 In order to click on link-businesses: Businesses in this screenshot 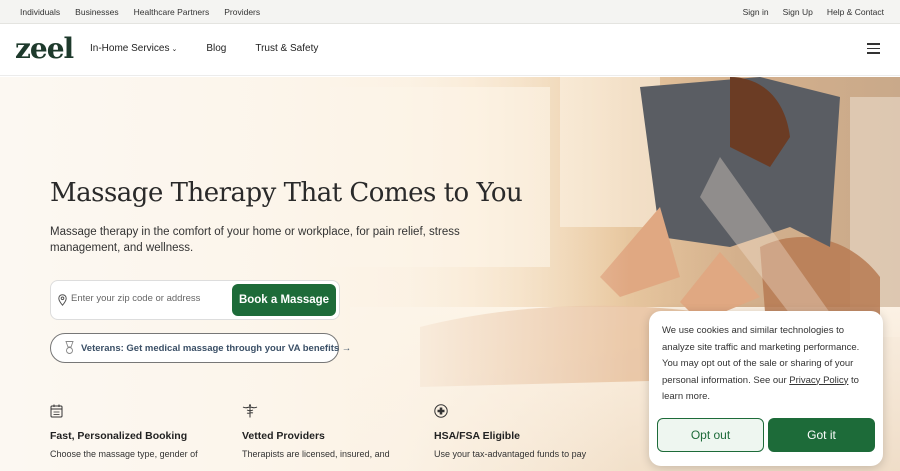, I will do `click(96, 12)`.